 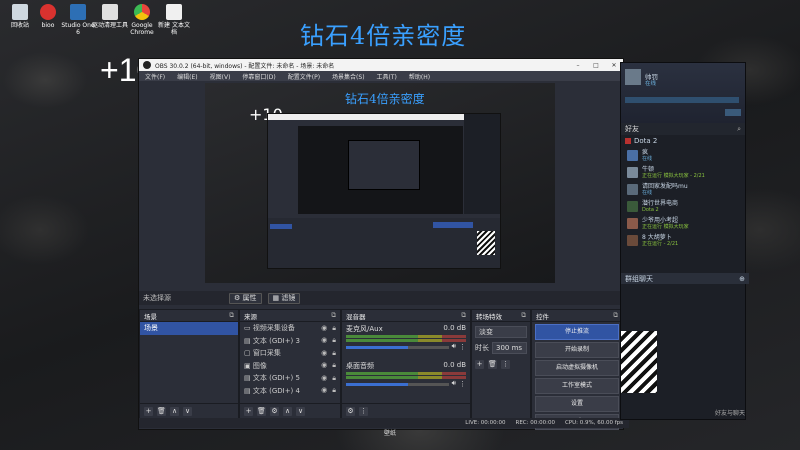 What do you see at coordinates (596, 65) in the screenshot?
I see `maximize-icon: □` at bounding box center [596, 65].